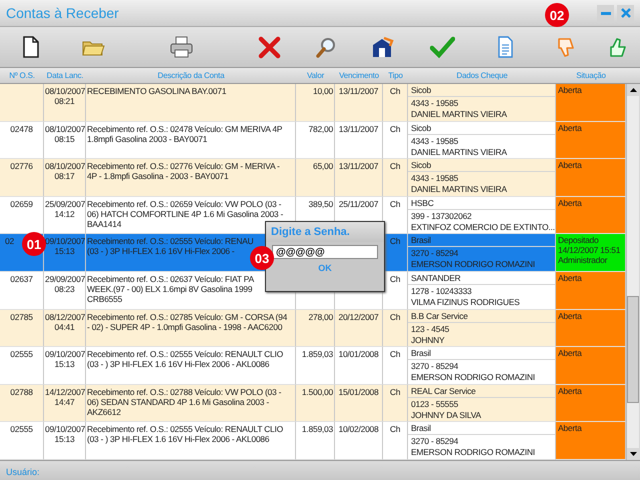 The image size is (640, 480). Describe the element at coordinates (435, 102) in the screenshot. I see `table-cell-text: 4343 - 19585` at that location.